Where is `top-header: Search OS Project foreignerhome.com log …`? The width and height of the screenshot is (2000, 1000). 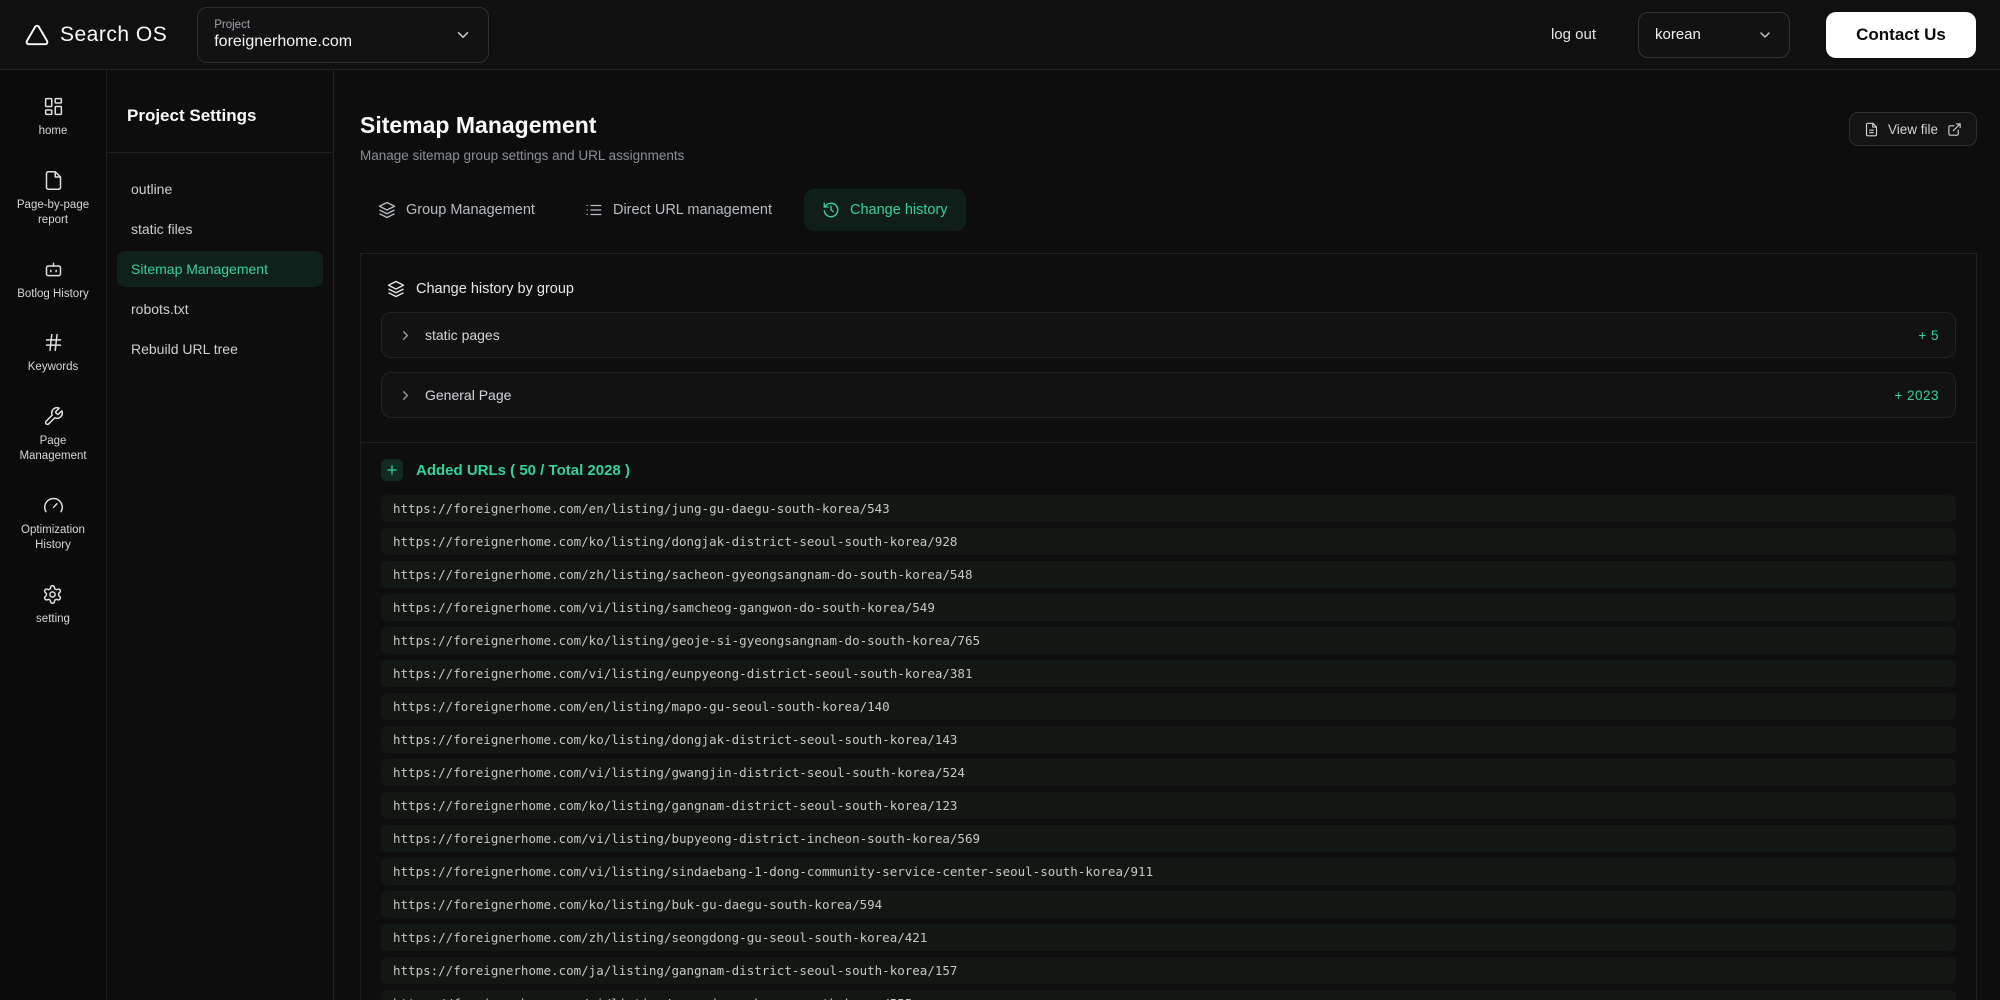
top-header: Search OS Project foreignerhome.com log … is located at coordinates (1000, 35).